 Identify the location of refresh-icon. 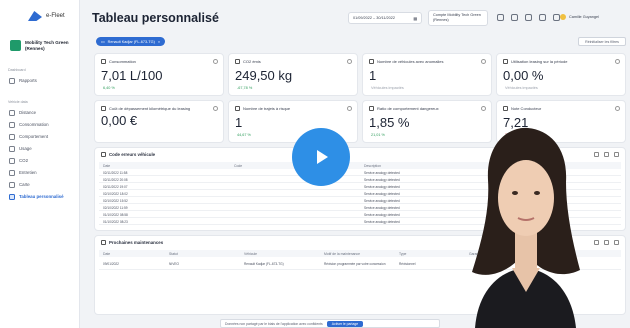
(542, 17).